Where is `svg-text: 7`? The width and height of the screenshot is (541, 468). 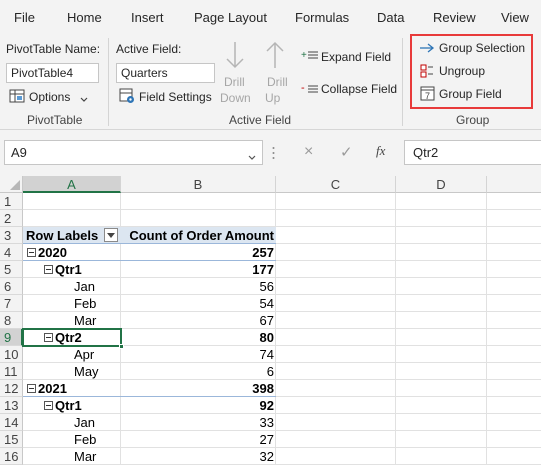 svg-text: 7 is located at coordinates (427, 96).